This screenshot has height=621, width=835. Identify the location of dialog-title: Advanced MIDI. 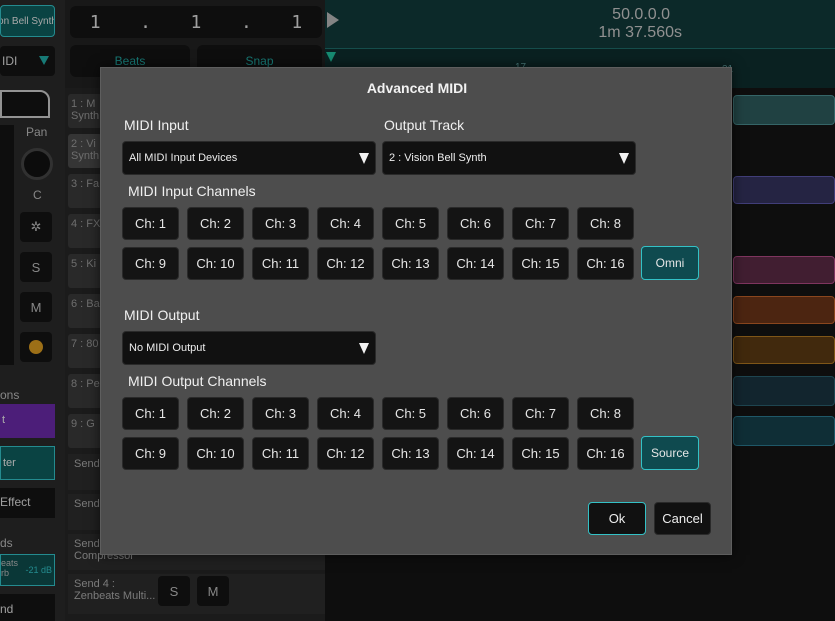
(417, 88).